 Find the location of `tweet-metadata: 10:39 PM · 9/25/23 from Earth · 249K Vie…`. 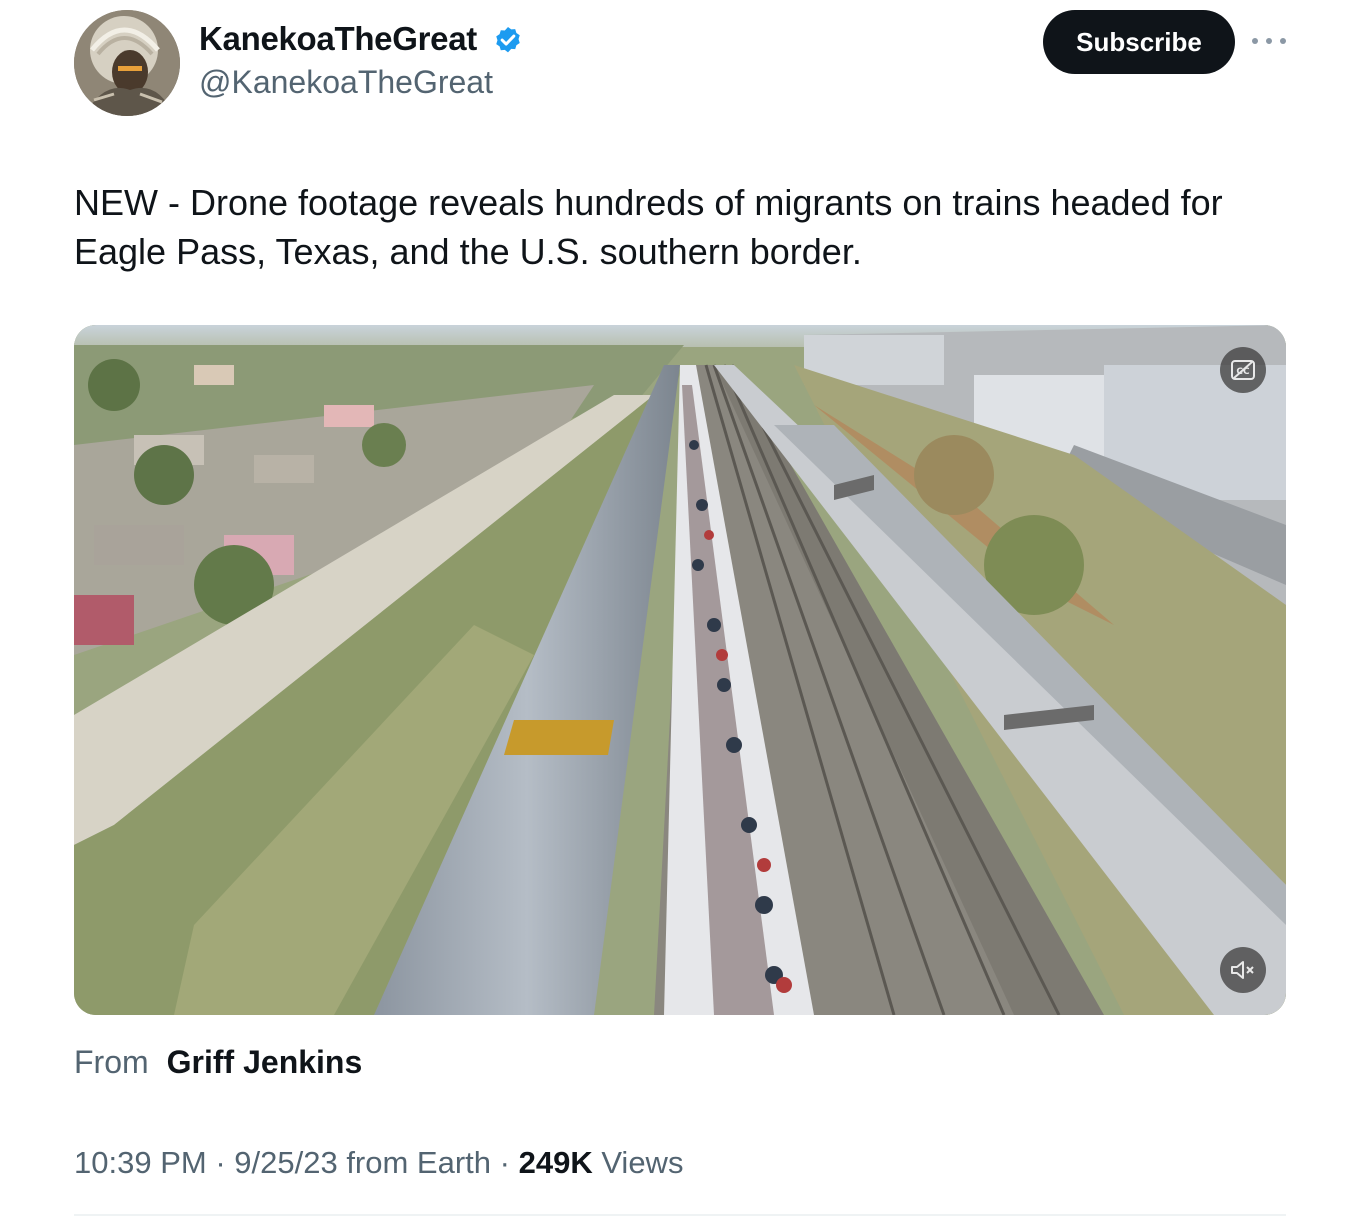

tweet-metadata: 10:39 PM · 9/25/23 from Earth · 249K Vie… is located at coordinates (378, 1163).